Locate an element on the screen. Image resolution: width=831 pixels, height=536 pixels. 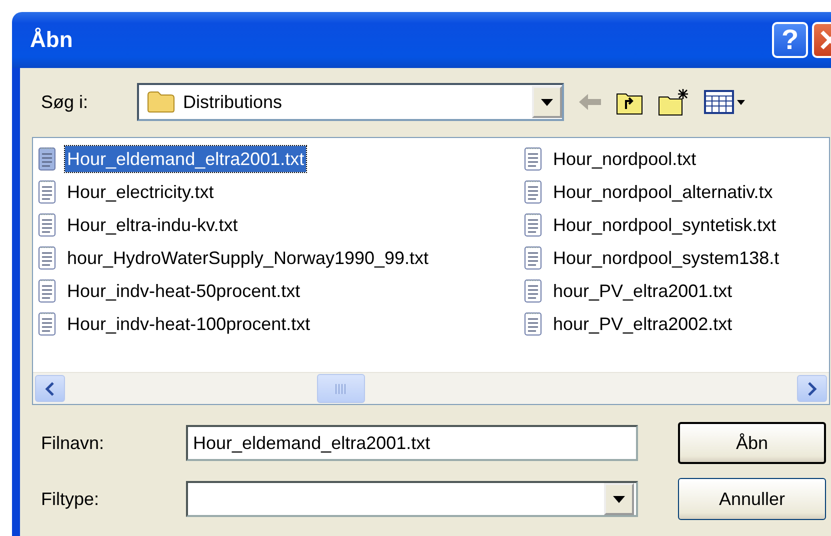
file-item: Hour_electricity.txt is located at coordinates (140, 192).